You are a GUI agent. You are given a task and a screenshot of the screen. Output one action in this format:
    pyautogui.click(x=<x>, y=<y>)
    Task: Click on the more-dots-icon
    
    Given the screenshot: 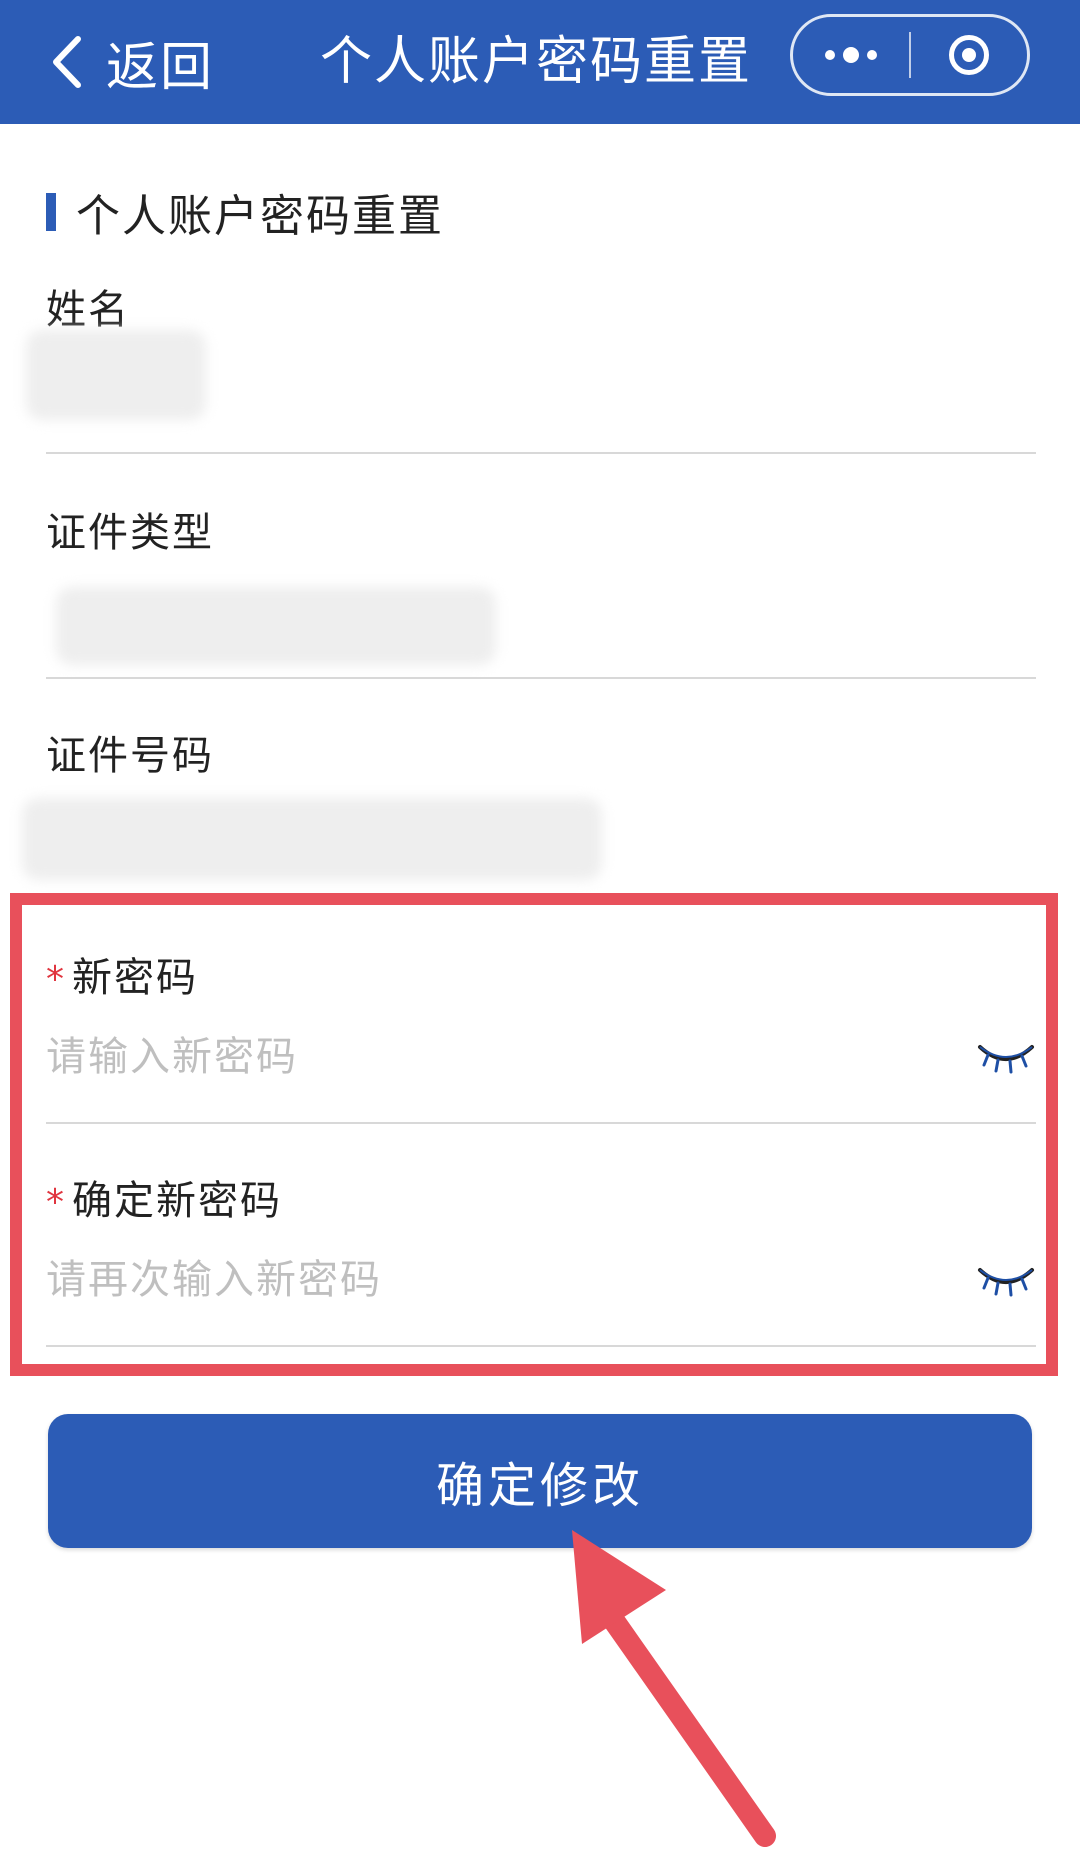 What is the action you would take?
    pyautogui.click(x=851, y=55)
    